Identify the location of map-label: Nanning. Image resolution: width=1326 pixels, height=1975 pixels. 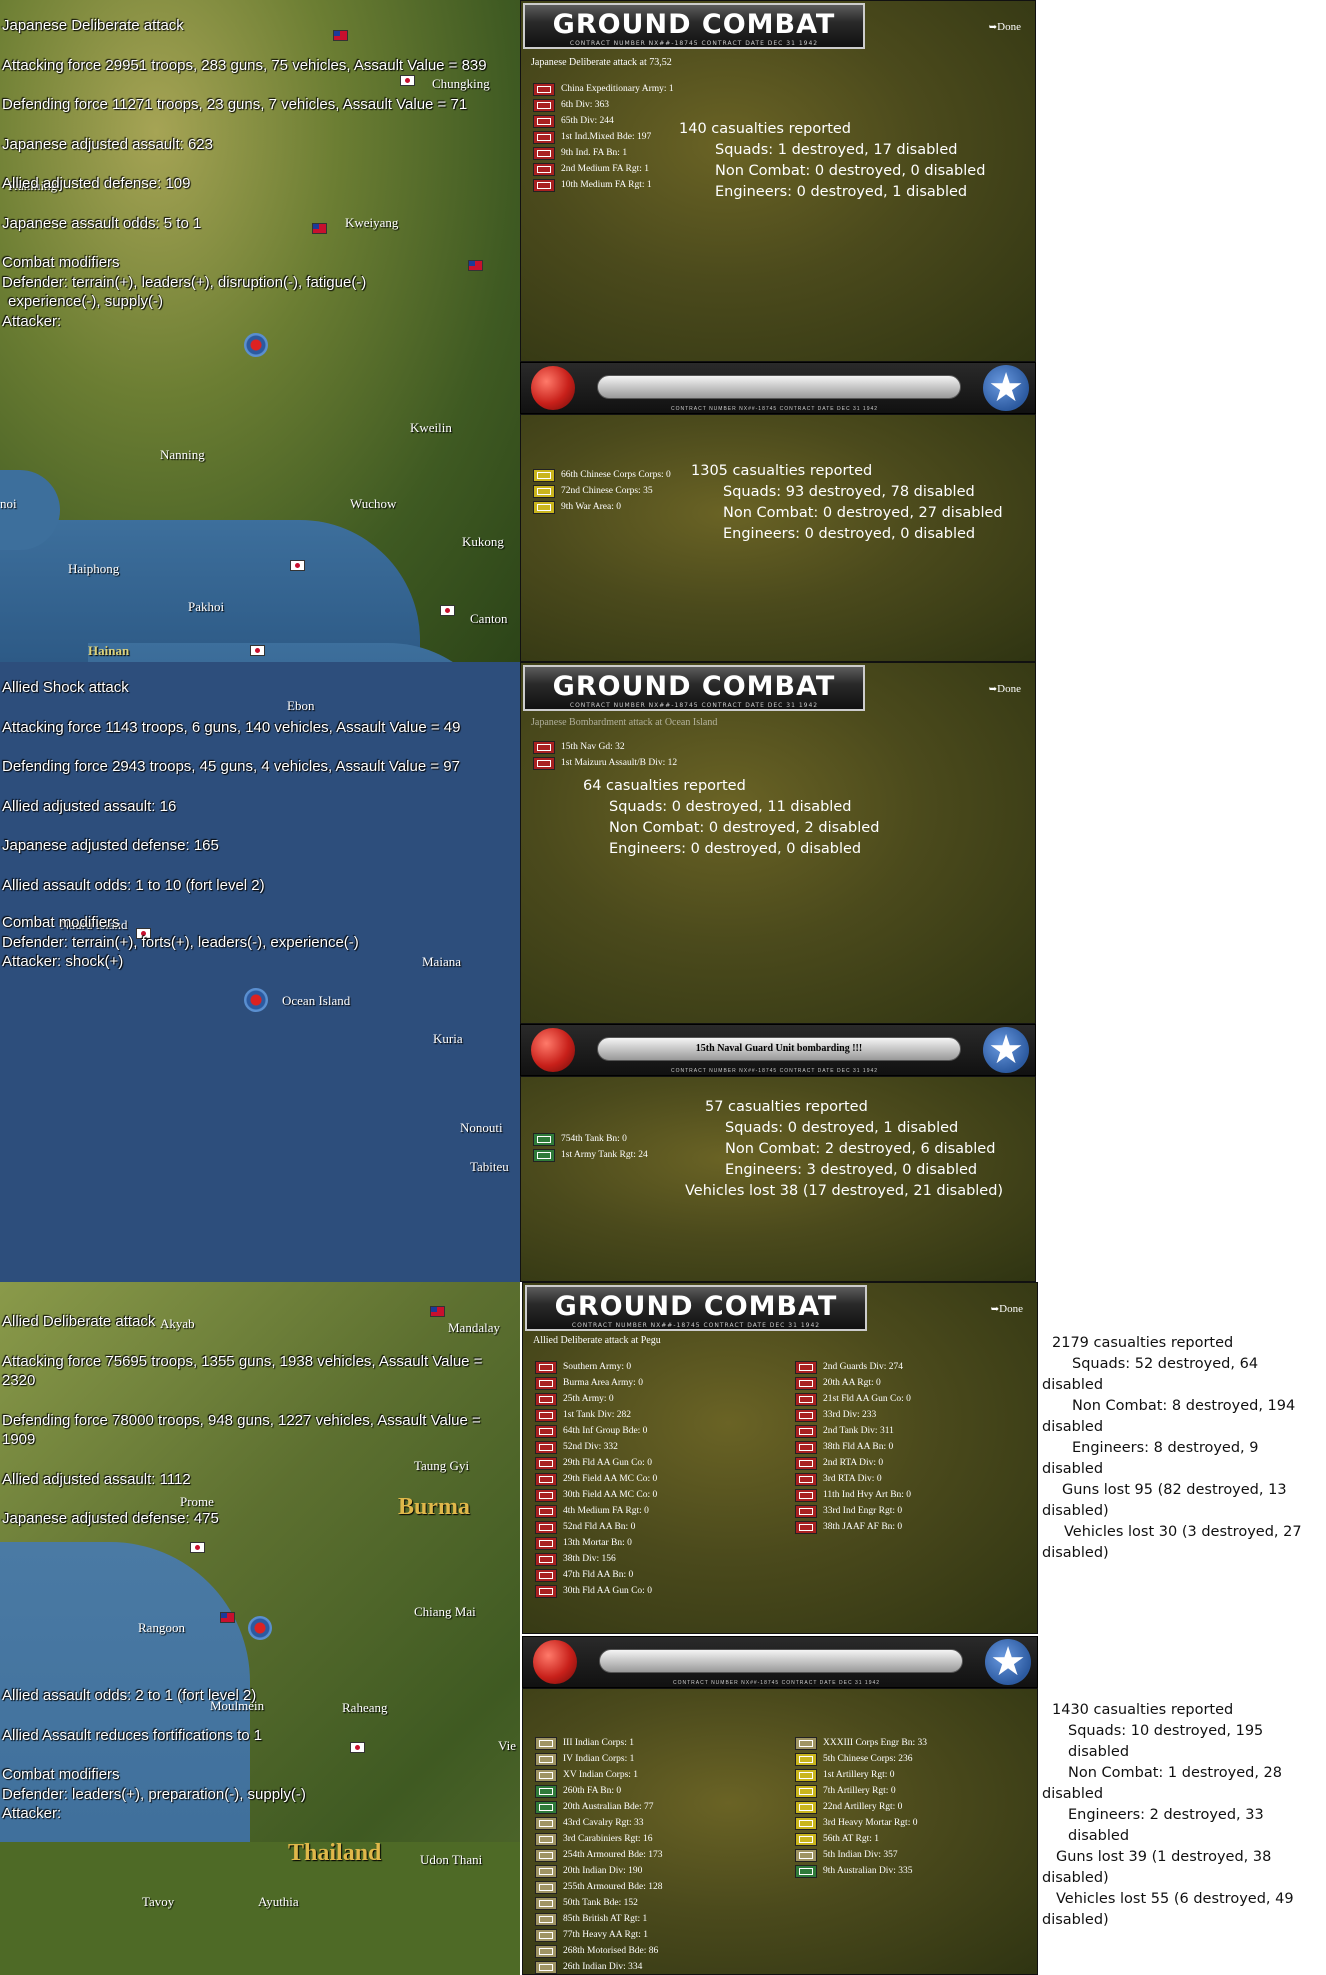
(182, 454).